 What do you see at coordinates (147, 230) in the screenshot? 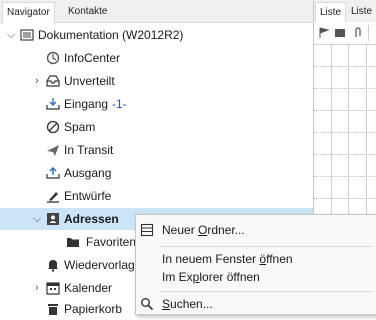
I see `new-folder-icon` at bounding box center [147, 230].